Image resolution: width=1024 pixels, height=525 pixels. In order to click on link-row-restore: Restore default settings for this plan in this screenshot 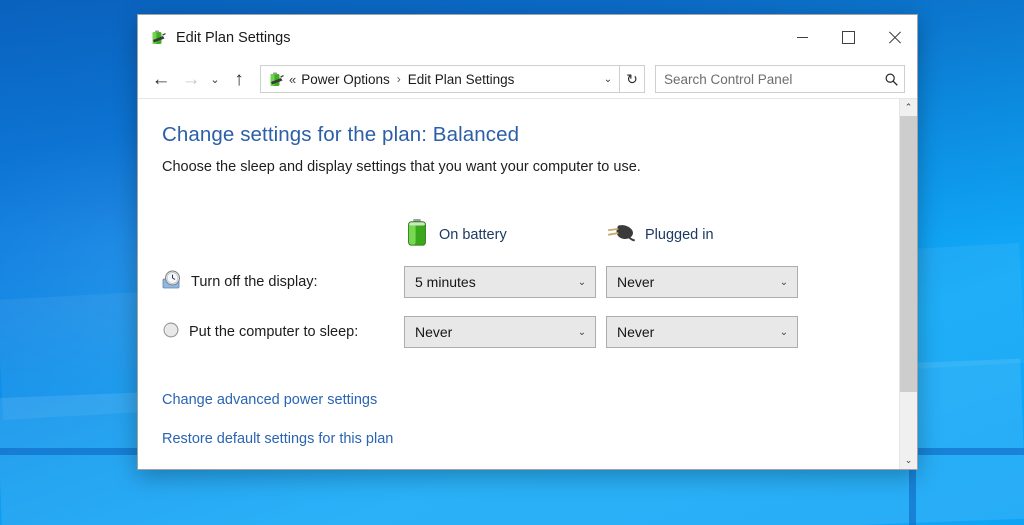, I will do `click(530, 449)`.